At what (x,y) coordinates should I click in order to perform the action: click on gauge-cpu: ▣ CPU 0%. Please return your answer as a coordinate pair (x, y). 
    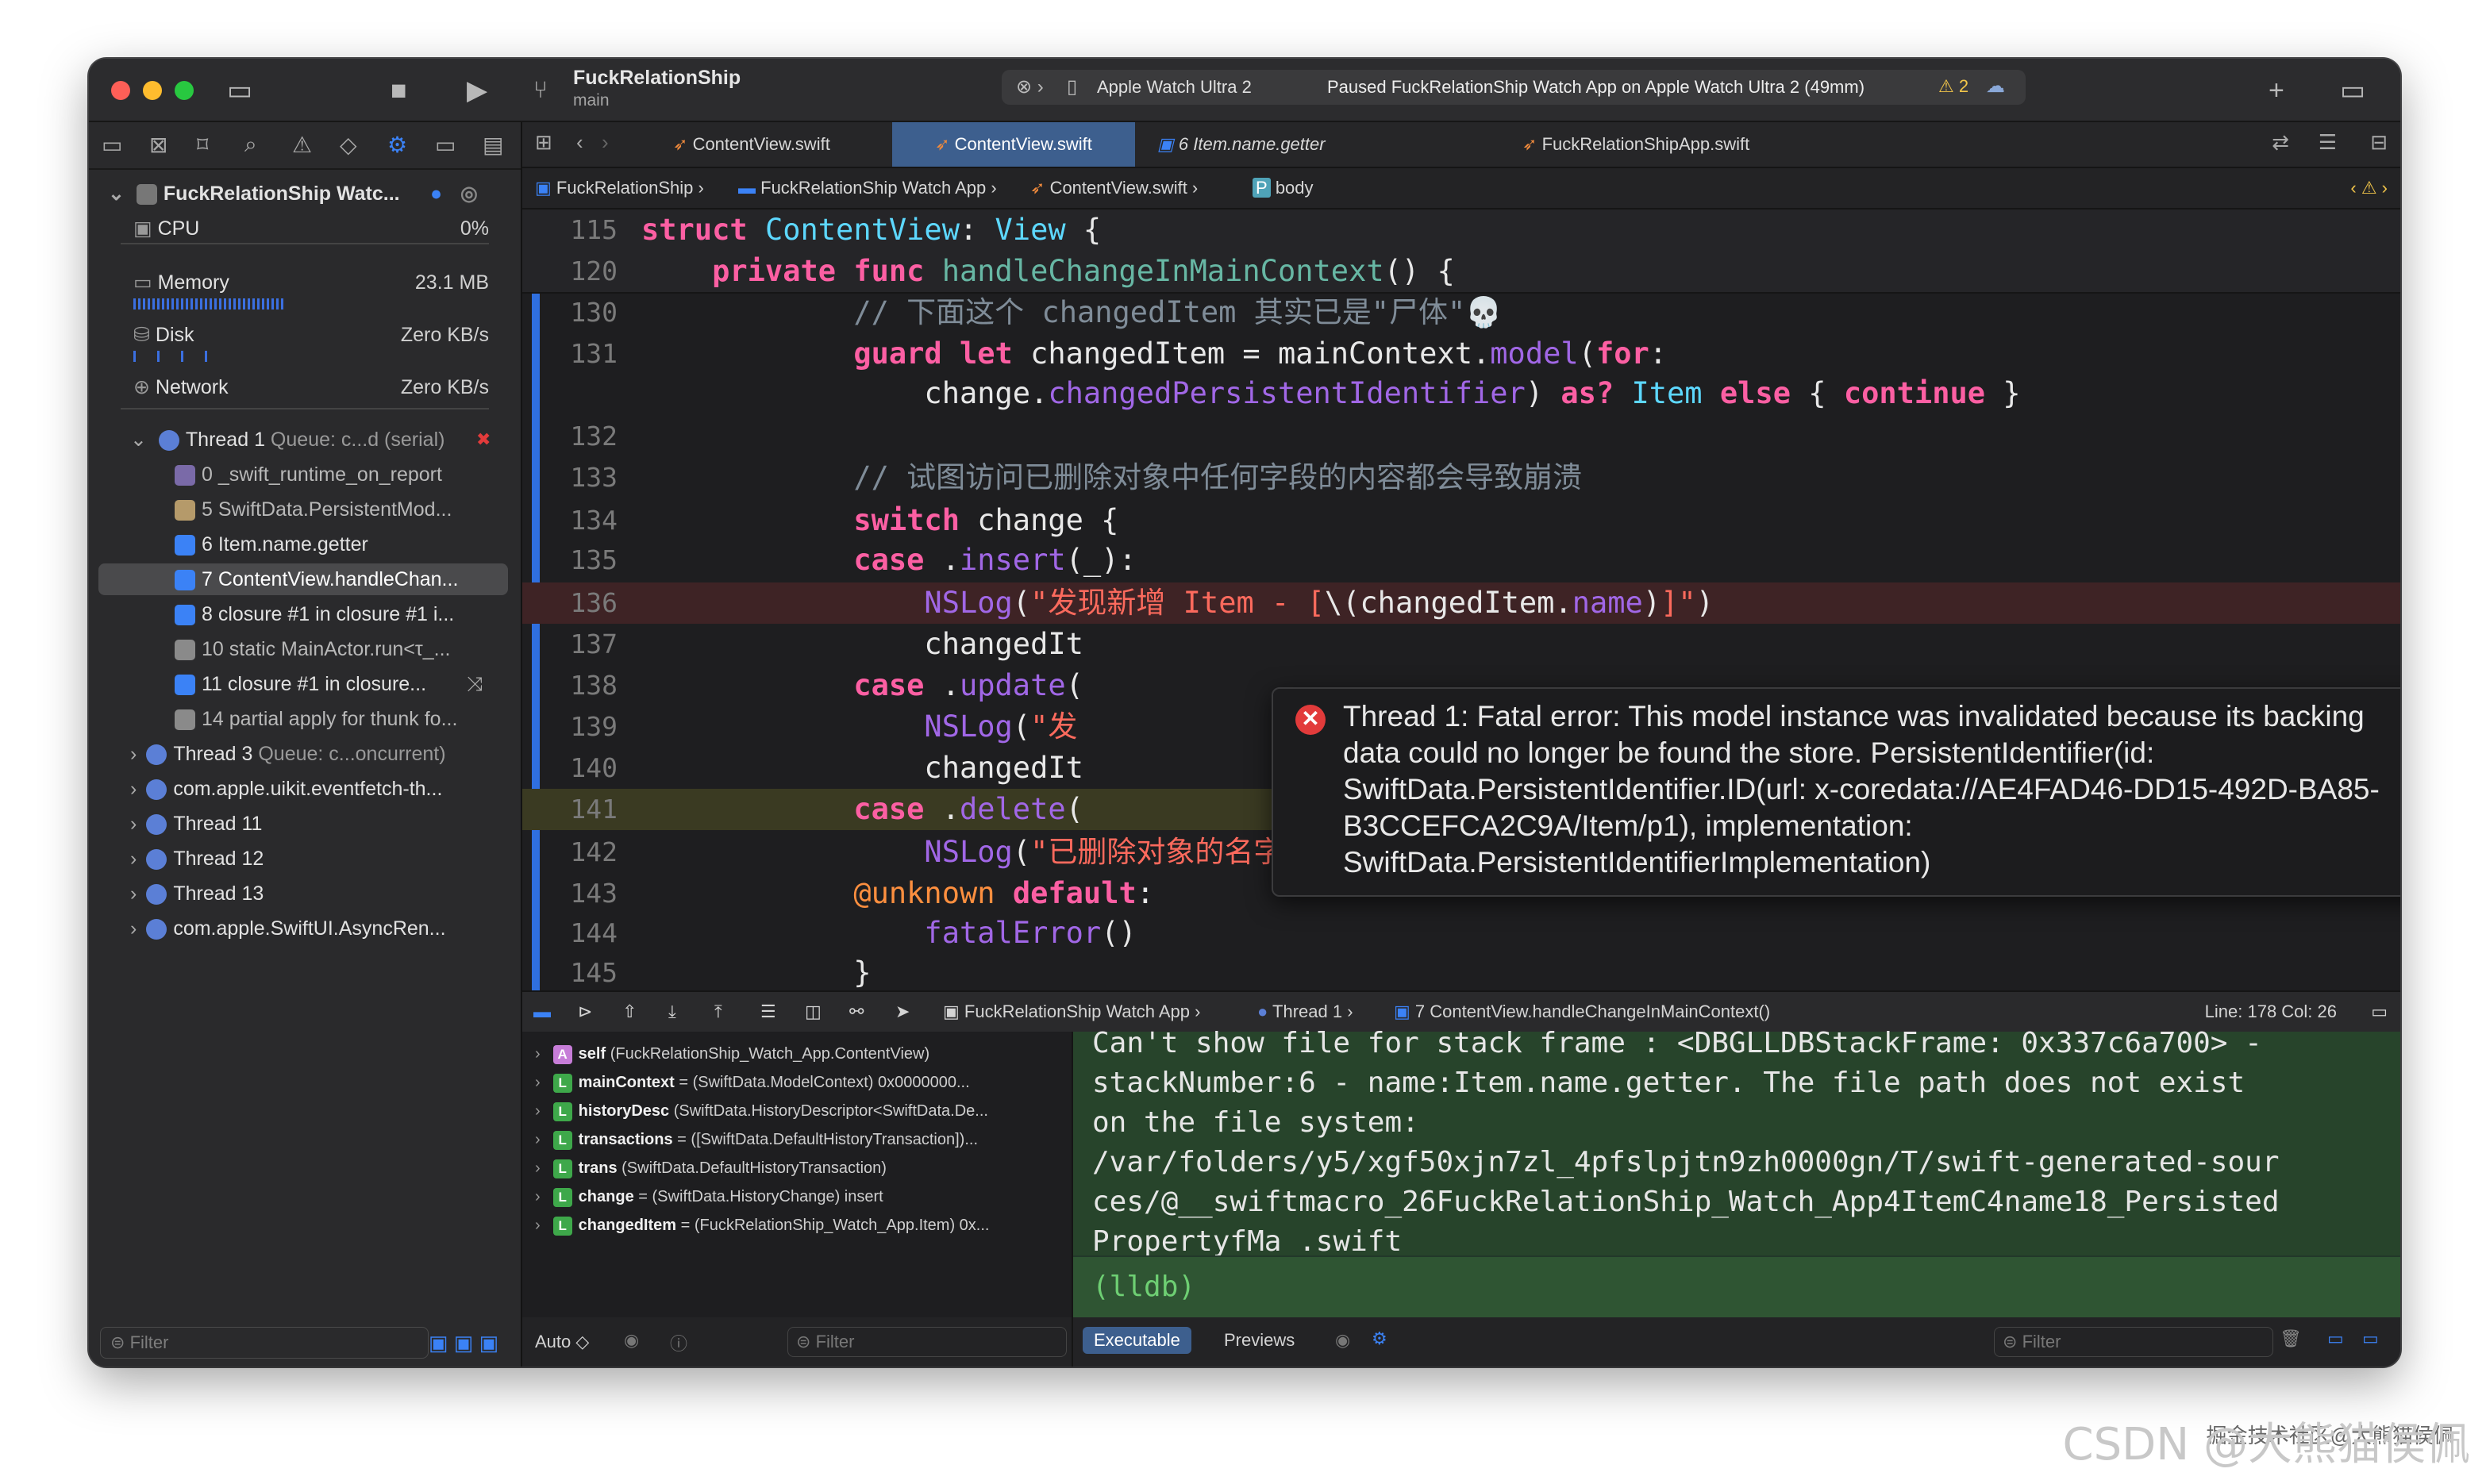
    Looking at the image, I should click on (305, 228).